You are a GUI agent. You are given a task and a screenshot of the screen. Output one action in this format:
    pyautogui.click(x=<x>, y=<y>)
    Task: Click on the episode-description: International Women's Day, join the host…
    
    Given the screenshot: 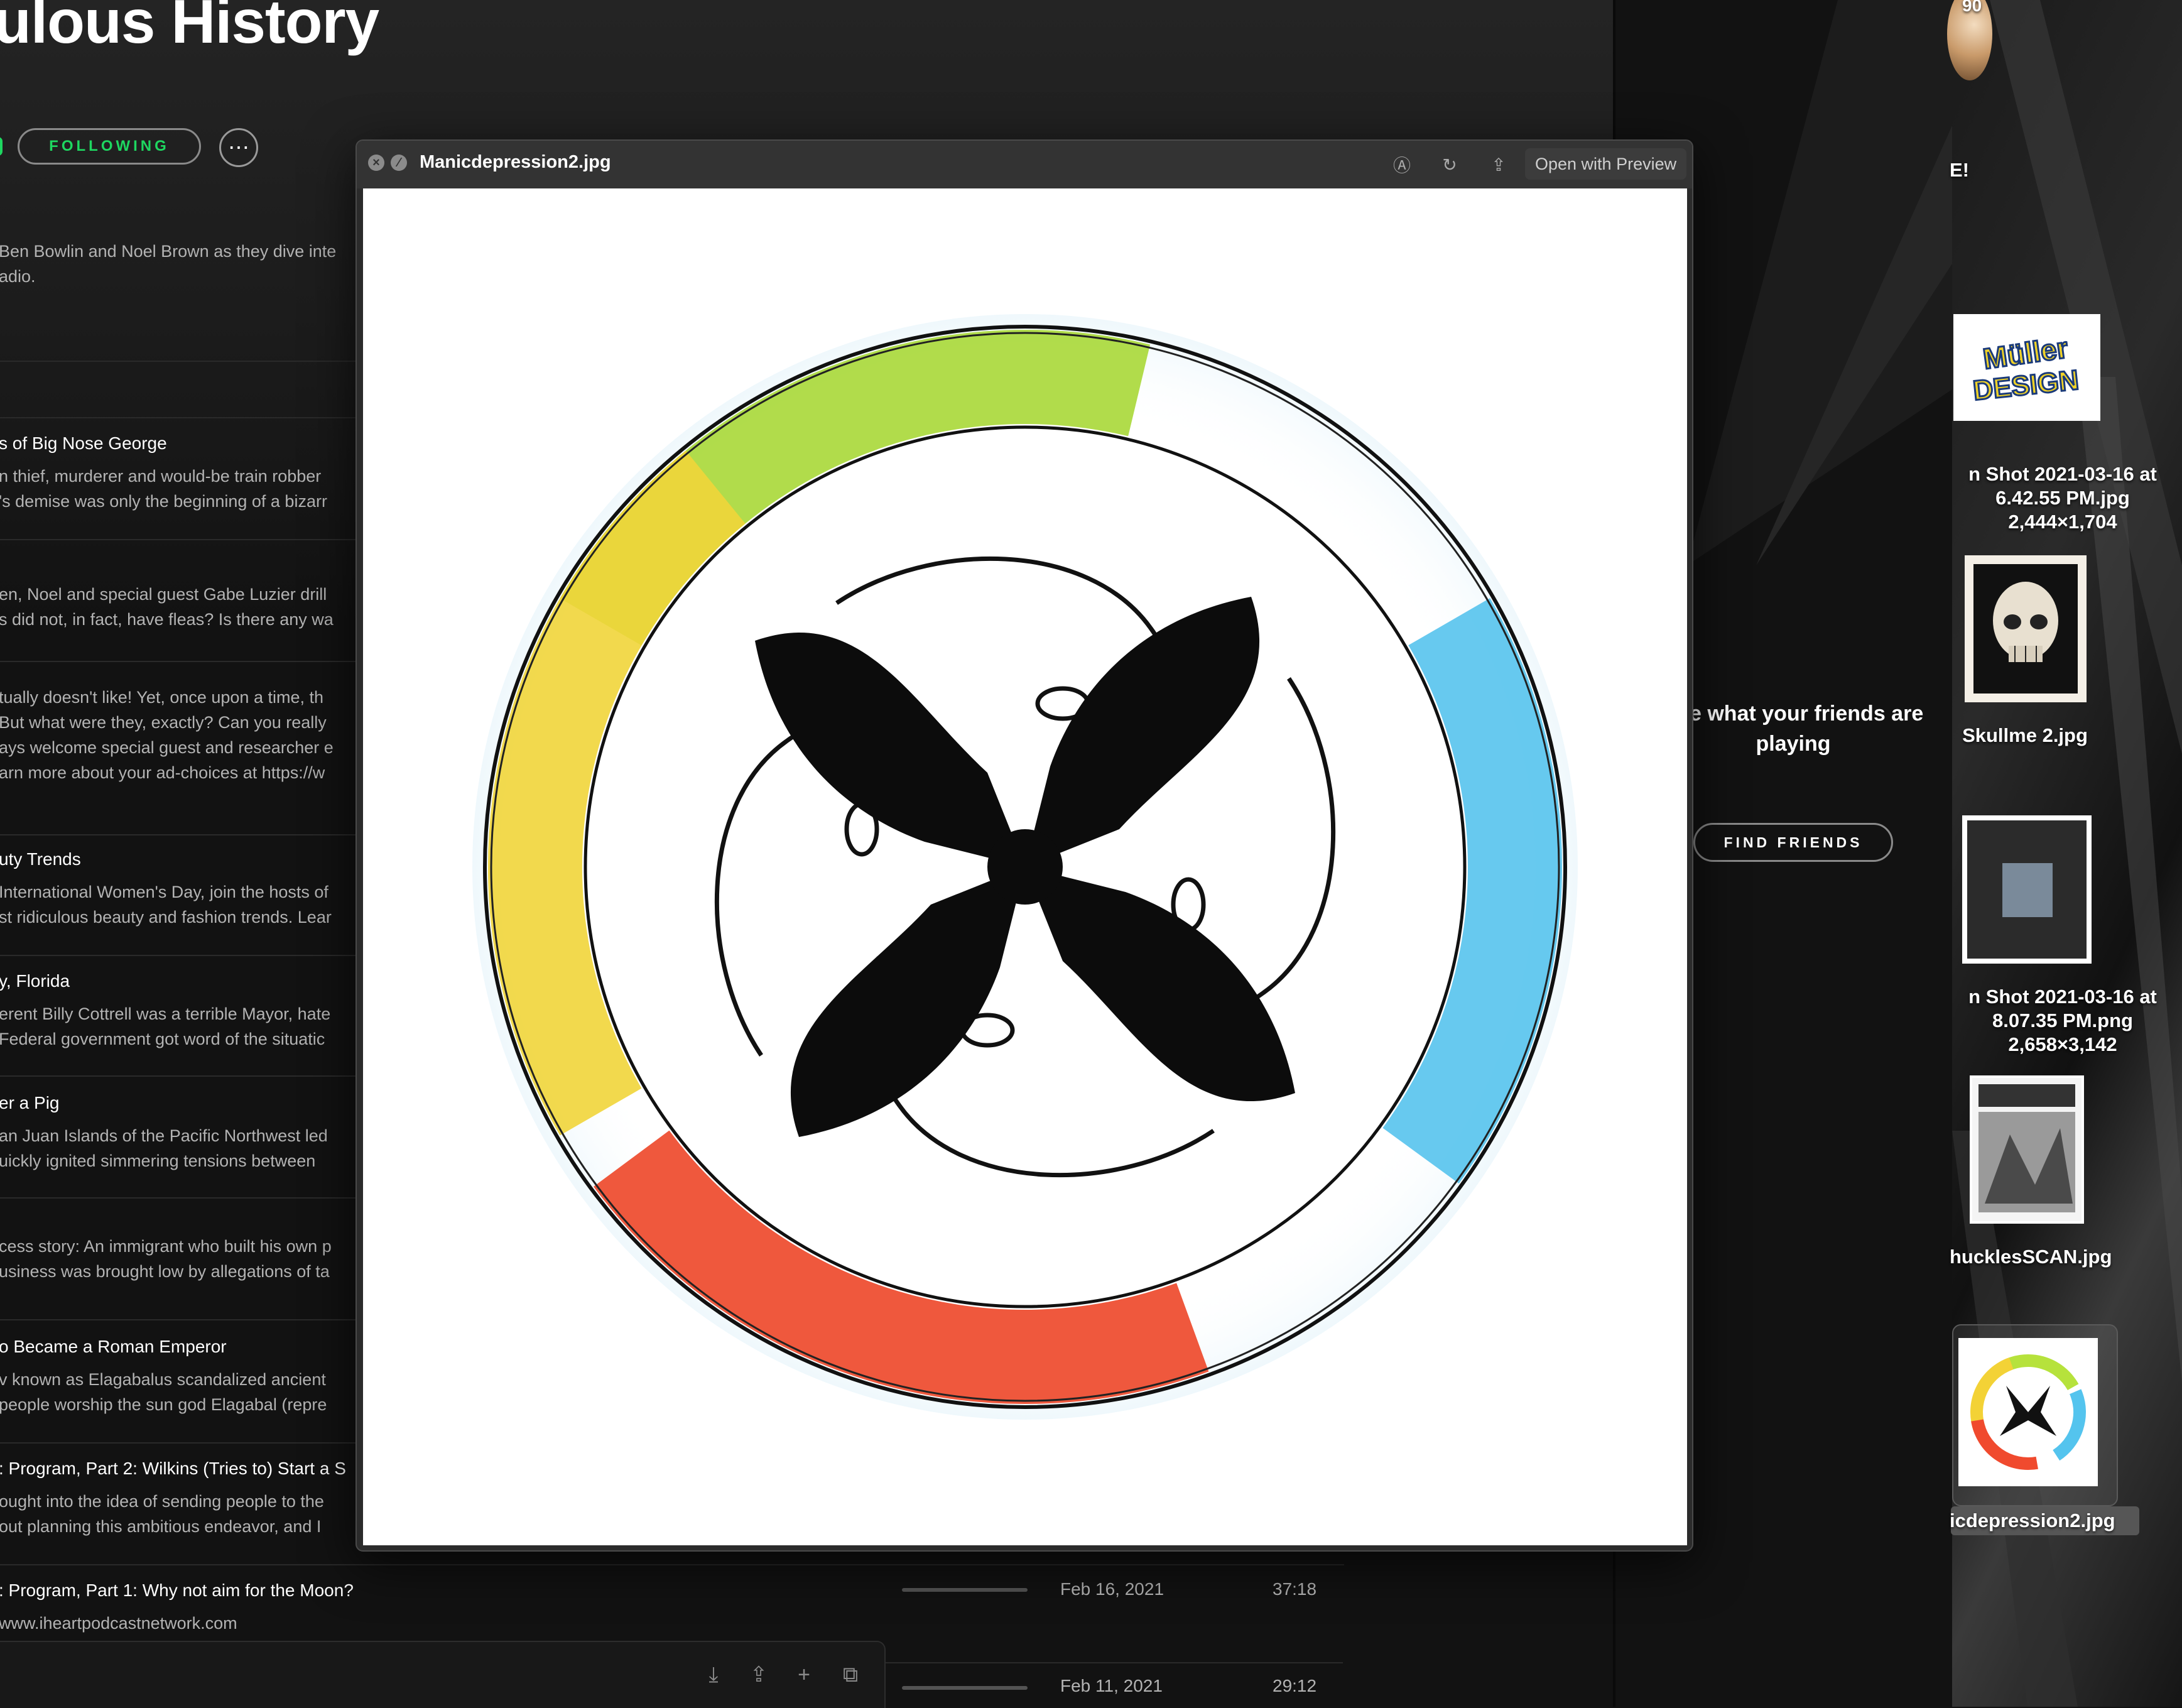 What is the action you would take?
    pyautogui.click(x=166, y=905)
    